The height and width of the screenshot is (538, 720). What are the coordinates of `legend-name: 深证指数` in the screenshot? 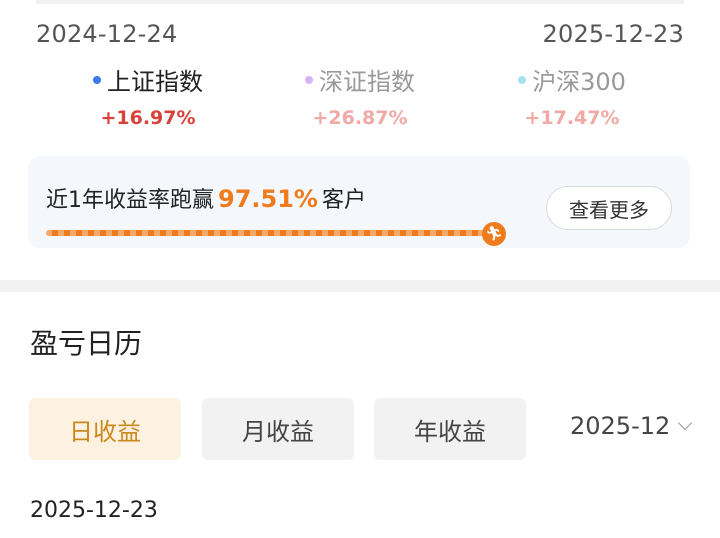 It's located at (360, 79).